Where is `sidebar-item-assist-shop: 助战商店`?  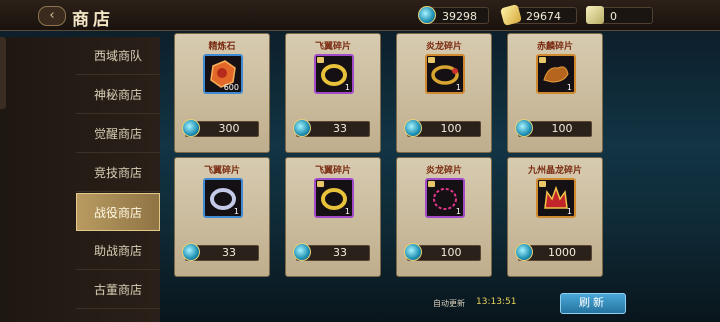 sidebar-item-assist-shop: 助战商店 is located at coordinates (118, 251).